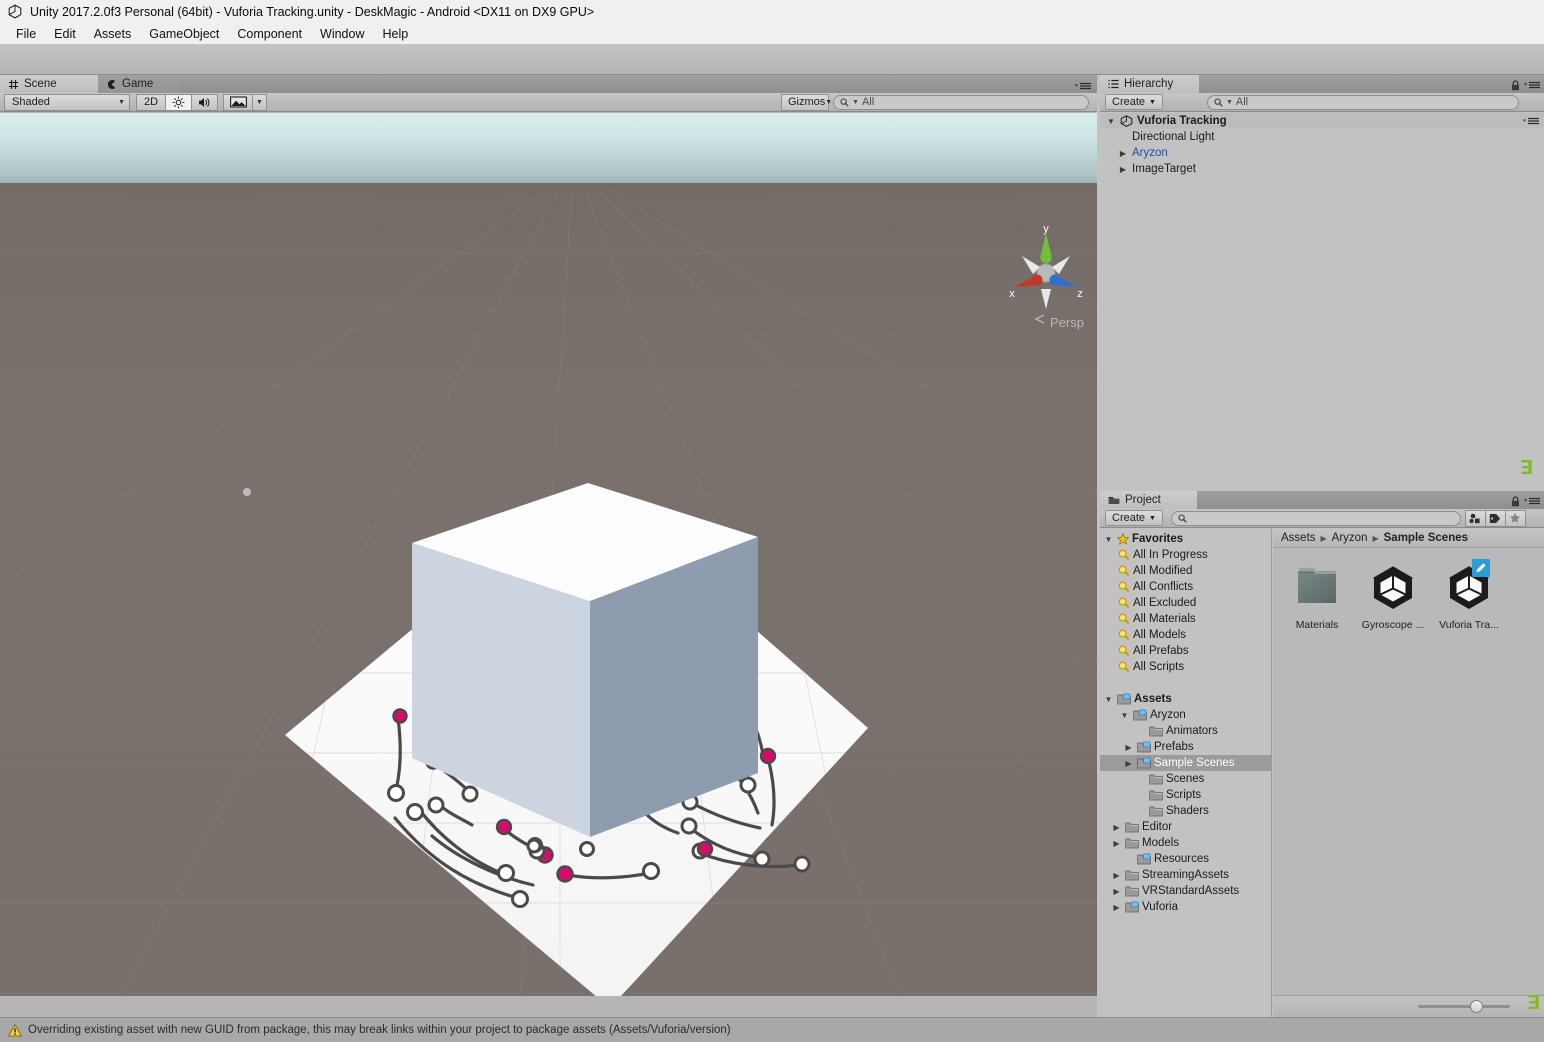  What do you see at coordinates (1315, 518) in the screenshot?
I see `project-search-input` at bounding box center [1315, 518].